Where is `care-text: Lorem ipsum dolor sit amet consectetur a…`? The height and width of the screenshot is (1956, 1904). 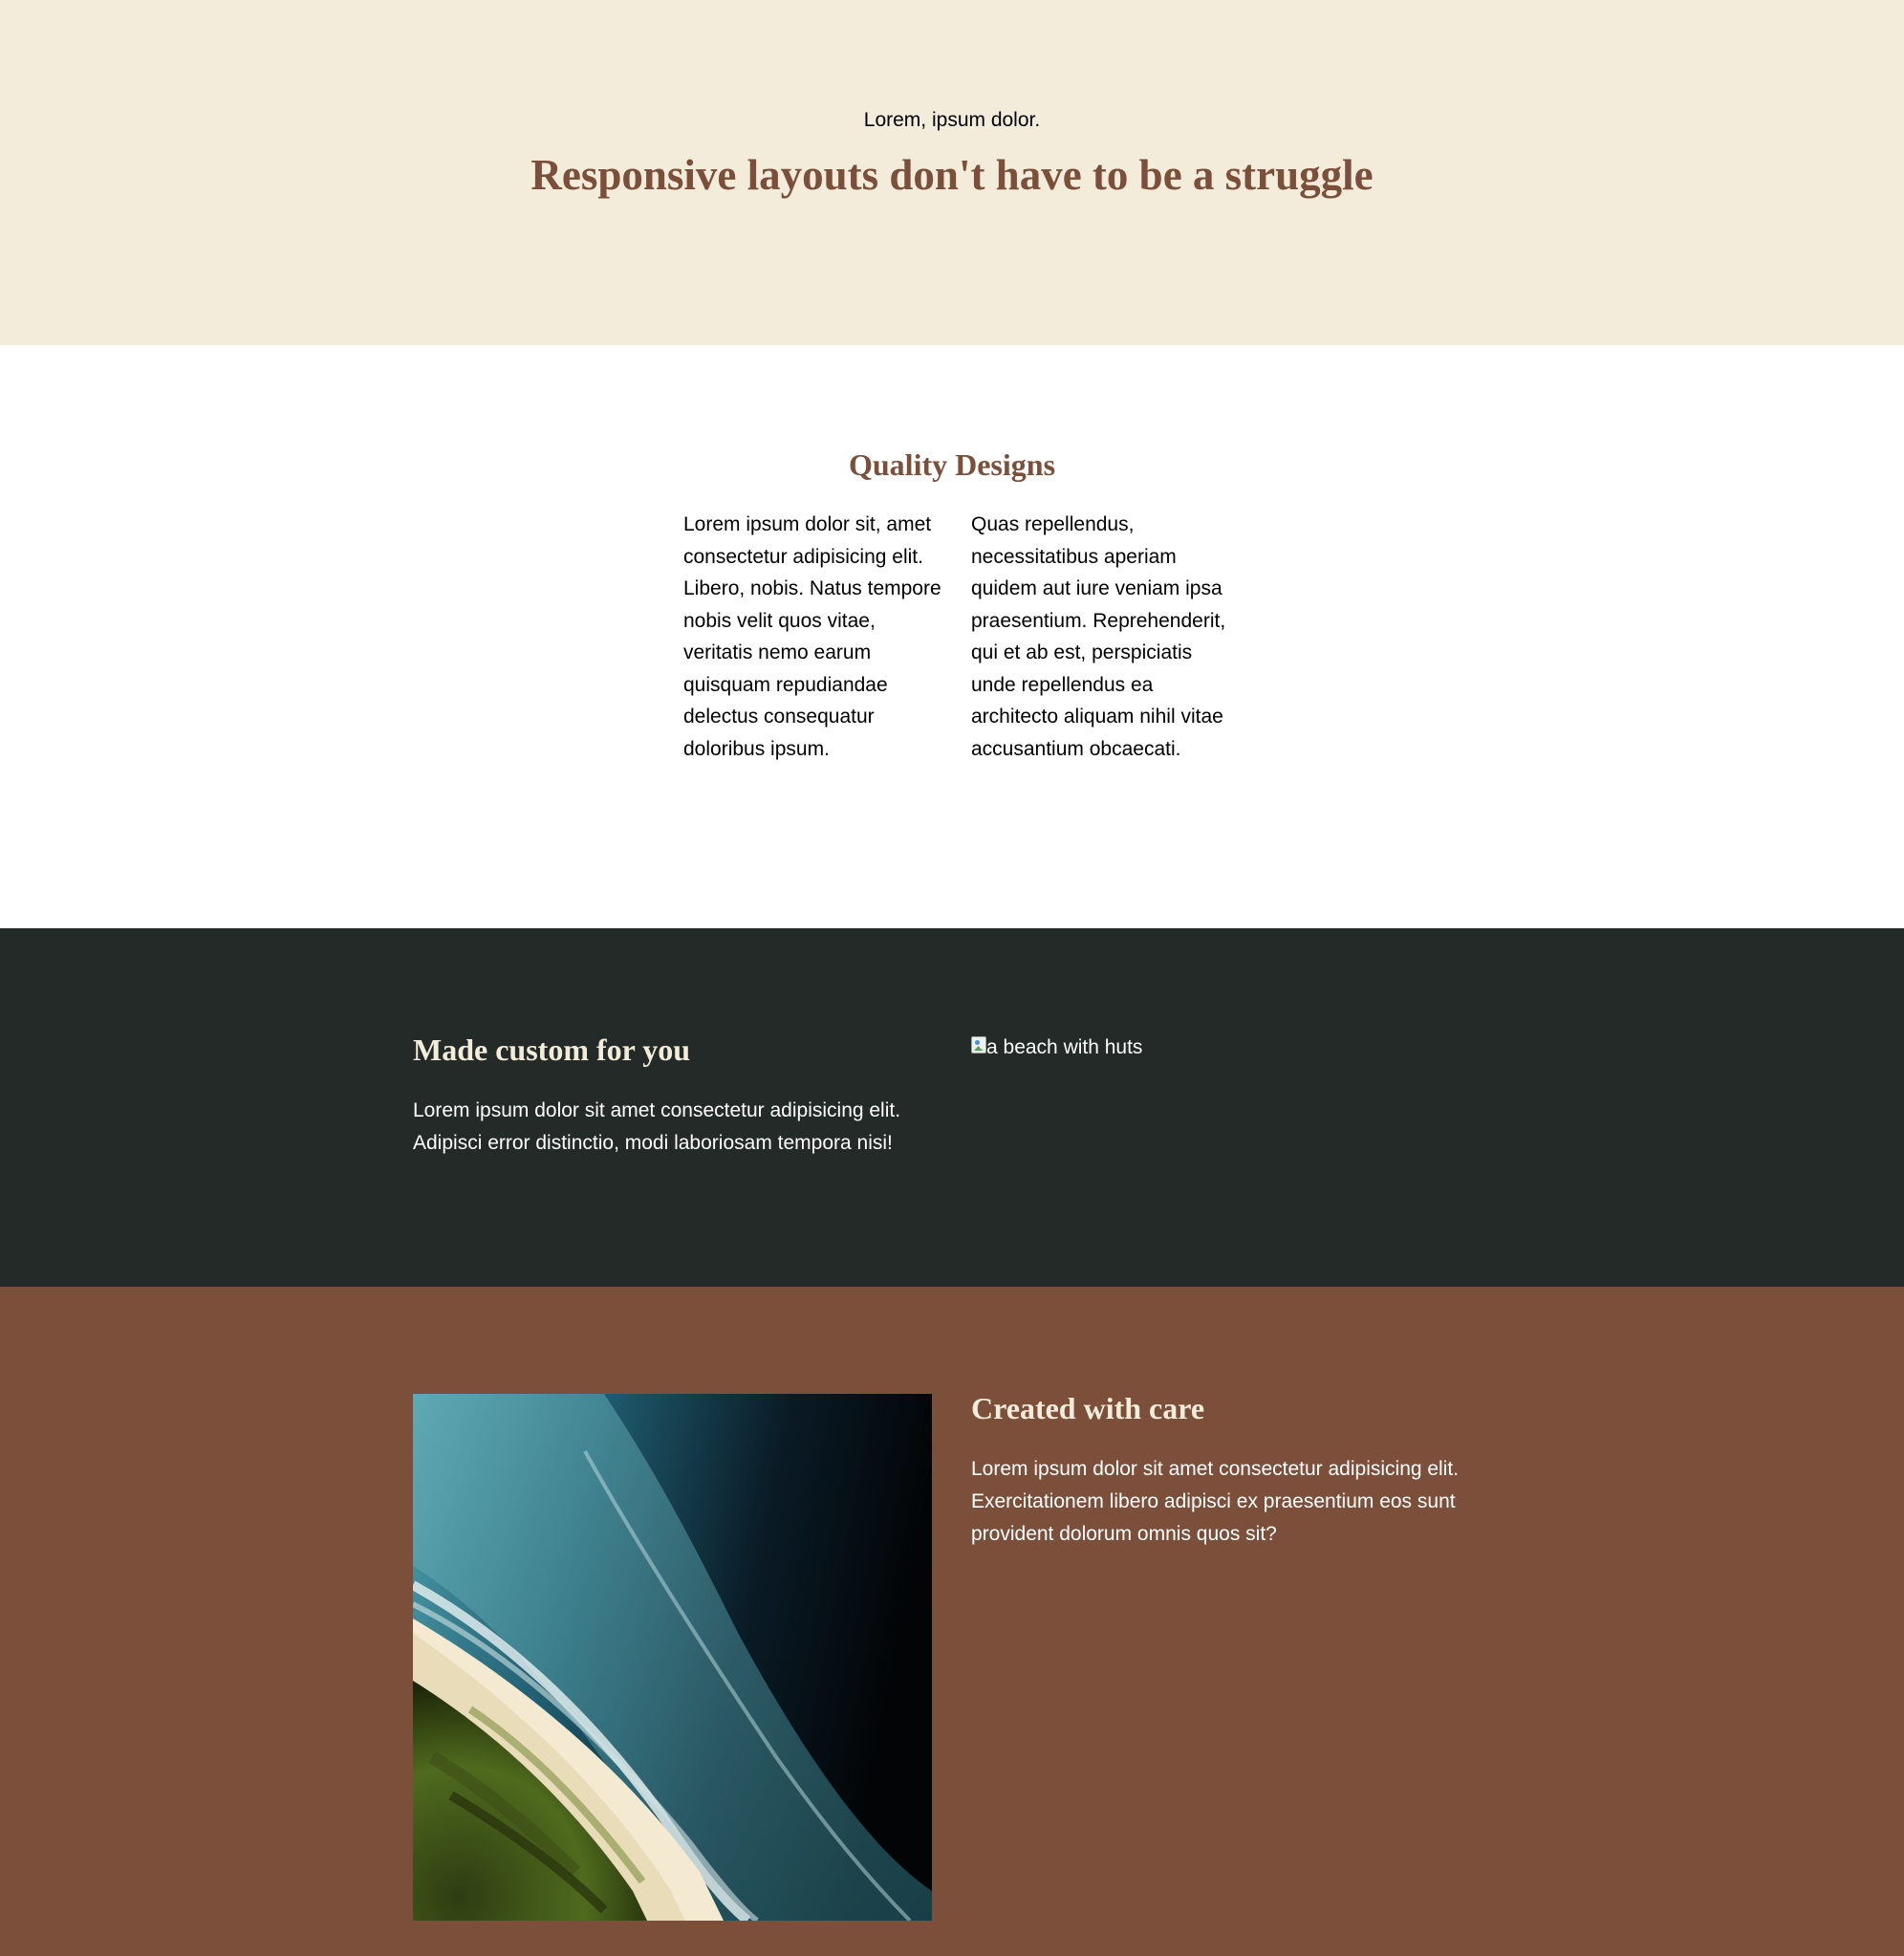
care-text: Lorem ipsum dolor sit amet consectetur a… is located at coordinates (1216, 1501).